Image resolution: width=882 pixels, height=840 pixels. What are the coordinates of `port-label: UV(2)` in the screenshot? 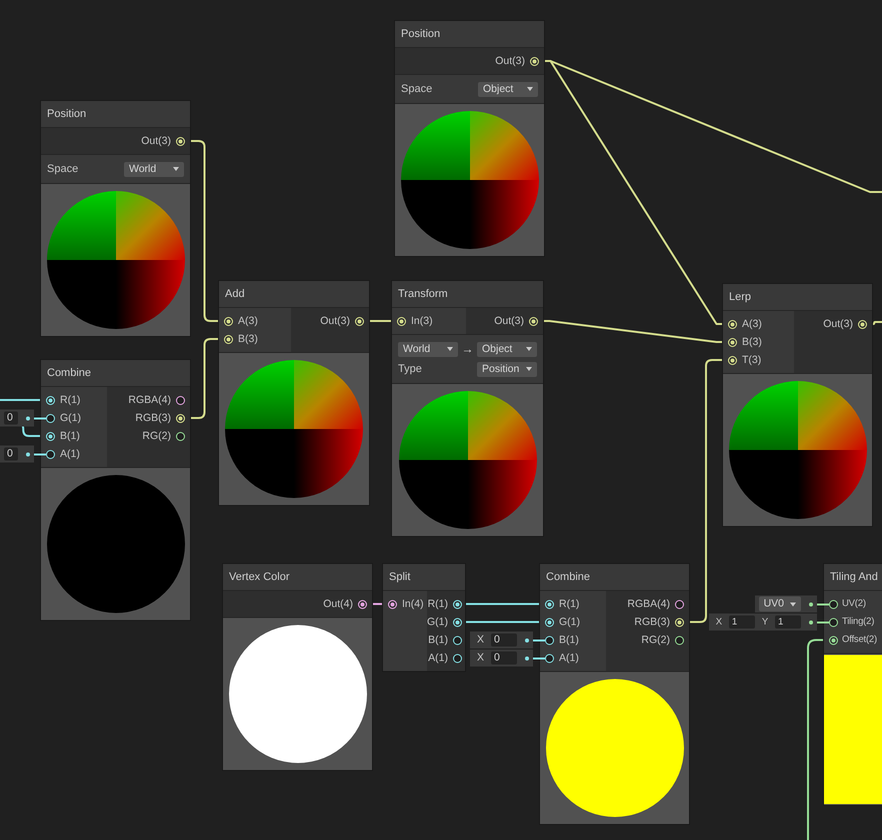 It's located at (854, 604).